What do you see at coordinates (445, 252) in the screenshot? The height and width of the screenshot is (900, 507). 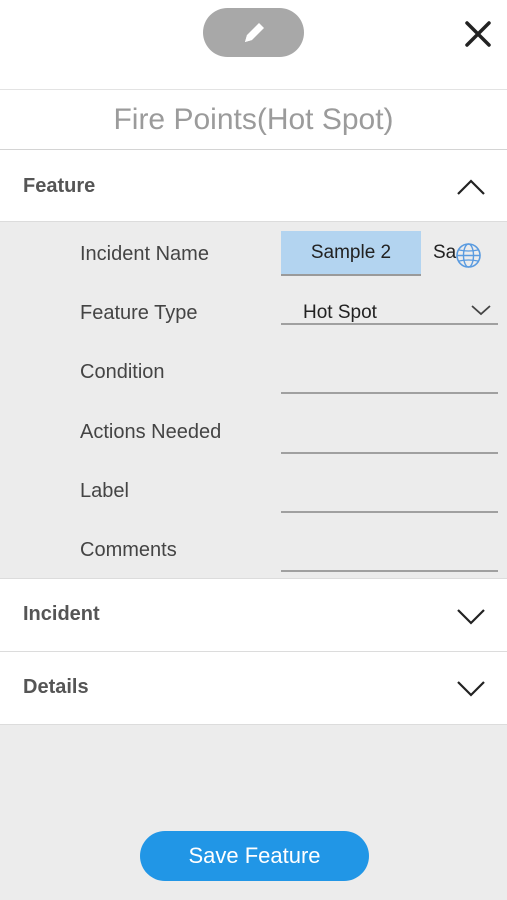 I see `incident-name-secondary-text: Sa` at bounding box center [445, 252].